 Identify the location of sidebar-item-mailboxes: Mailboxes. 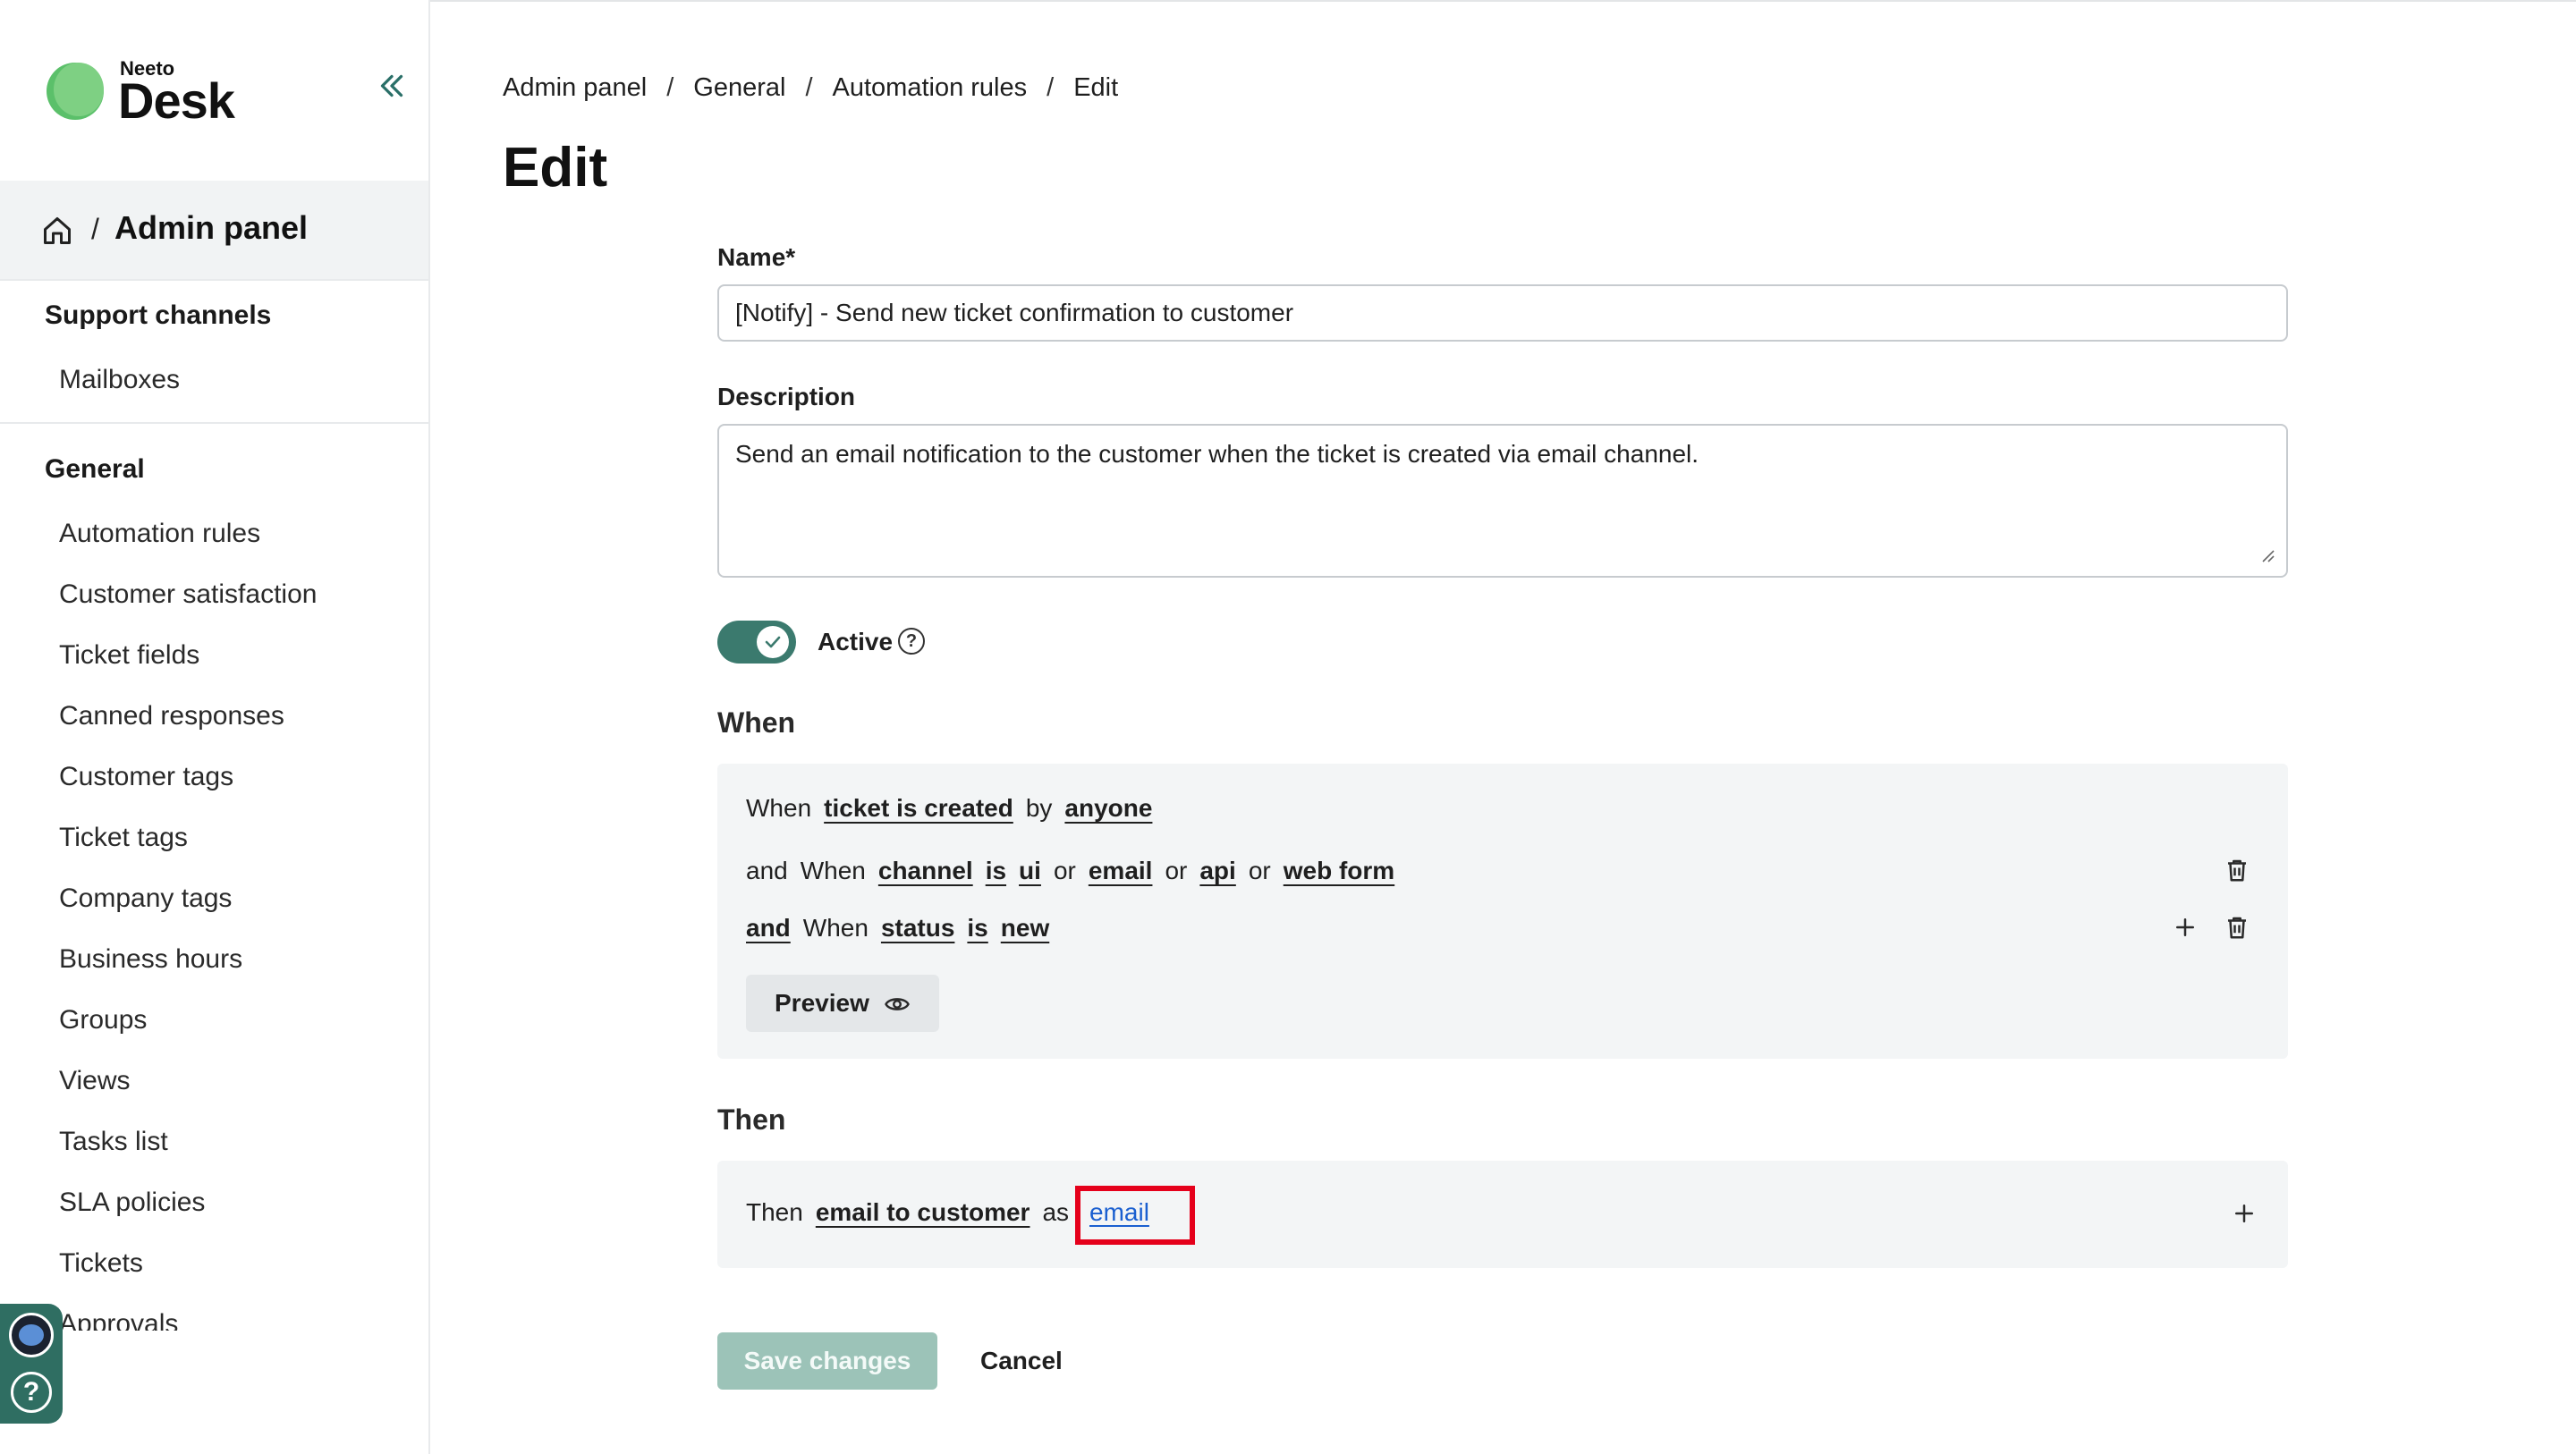
(119, 380).